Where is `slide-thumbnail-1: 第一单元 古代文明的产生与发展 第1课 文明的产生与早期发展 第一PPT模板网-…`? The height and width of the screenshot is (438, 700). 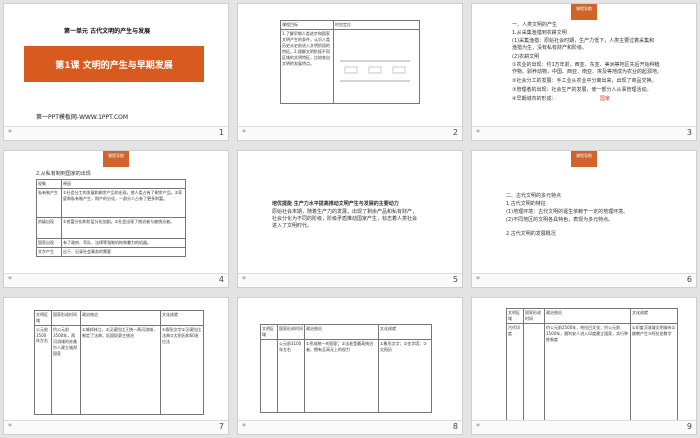 slide-thumbnail-1: 第一单元 古代文明的产生与发展 第1课 文明的产生与早期发展 第一PPT模板网-… is located at coordinates (116, 72).